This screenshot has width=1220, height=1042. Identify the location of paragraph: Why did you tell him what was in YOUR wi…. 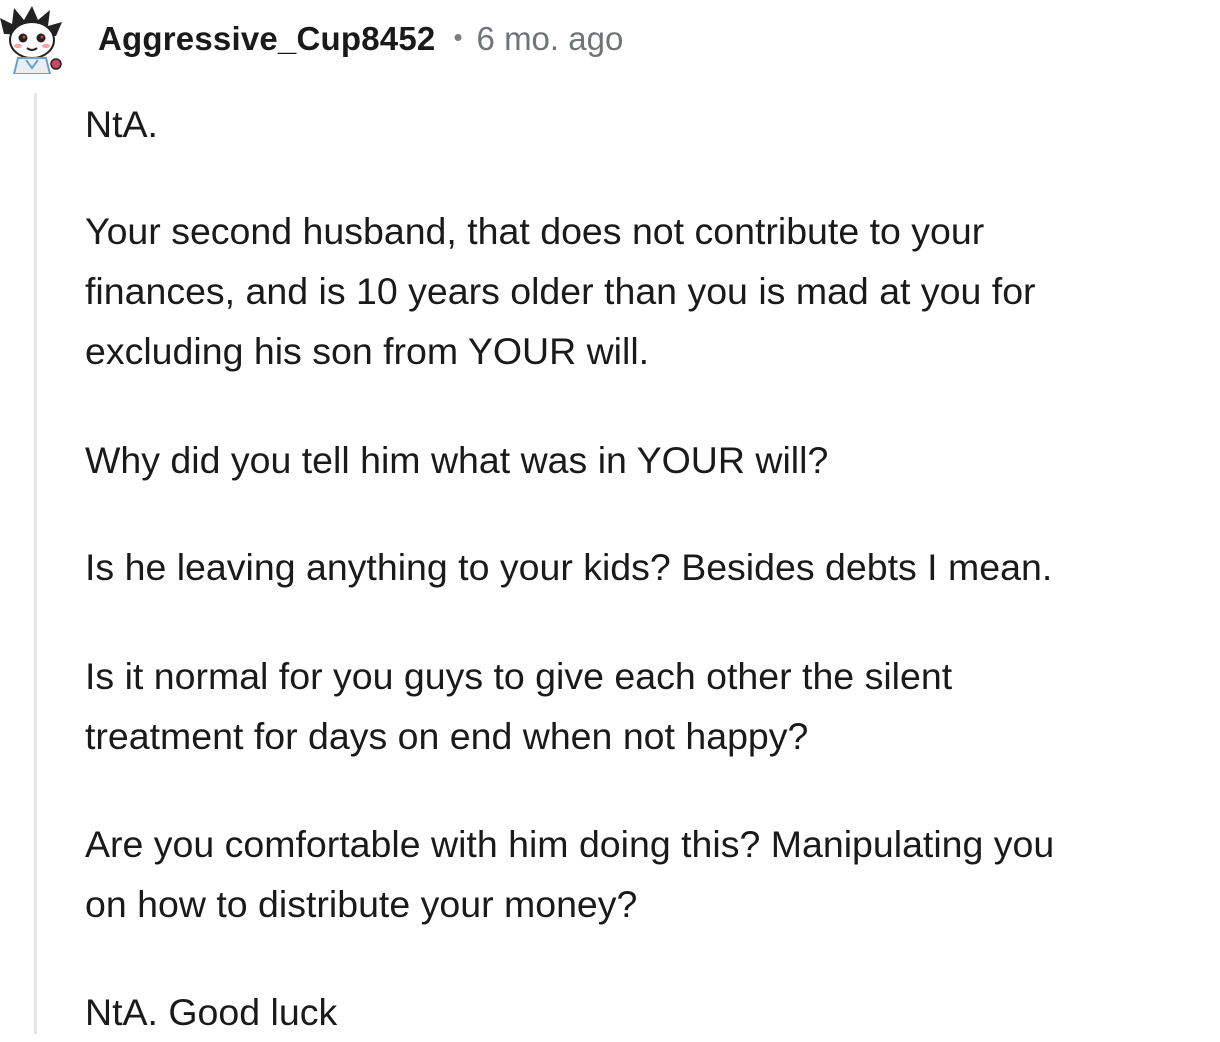
(456, 460).